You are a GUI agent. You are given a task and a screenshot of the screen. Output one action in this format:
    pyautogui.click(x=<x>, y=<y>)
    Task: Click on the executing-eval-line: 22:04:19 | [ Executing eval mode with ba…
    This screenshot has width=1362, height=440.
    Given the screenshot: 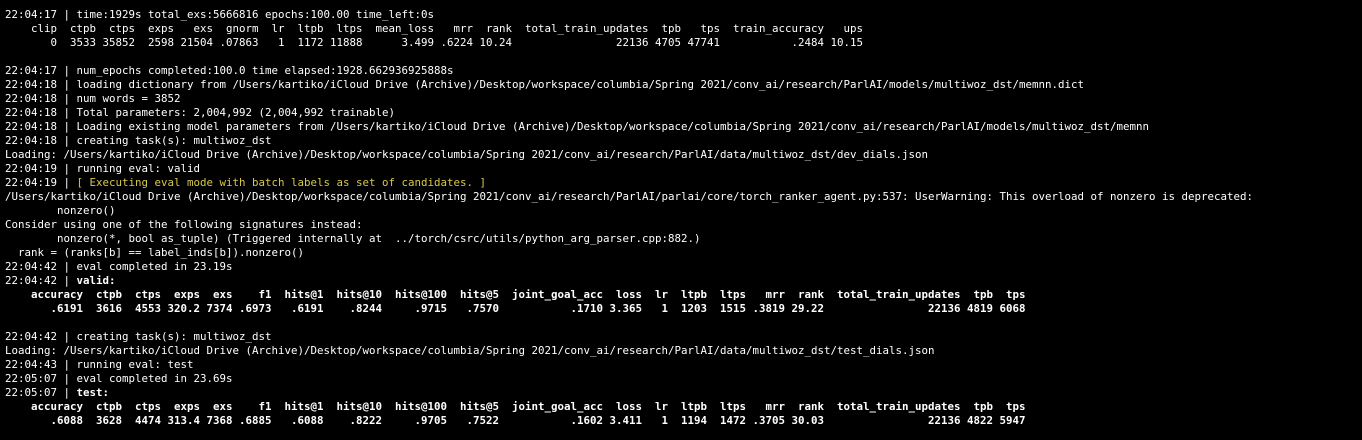 What is the action you would take?
    pyautogui.click(x=683, y=183)
    